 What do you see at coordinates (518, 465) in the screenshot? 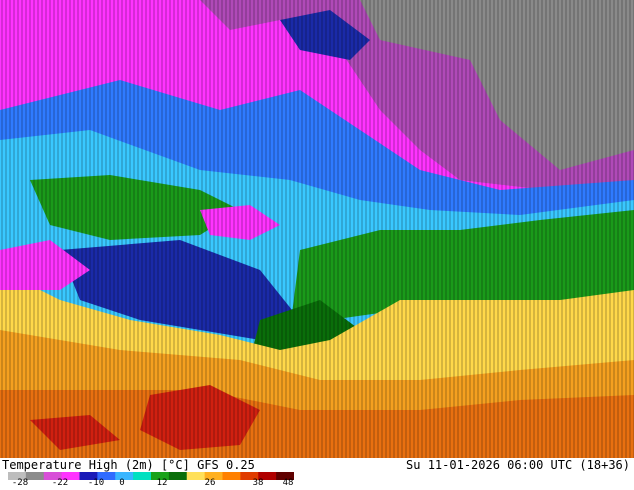
I see `forecast-timestamp: Su 11-01-2026 06:00 UTC (18+36)` at bounding box center [518, 465].